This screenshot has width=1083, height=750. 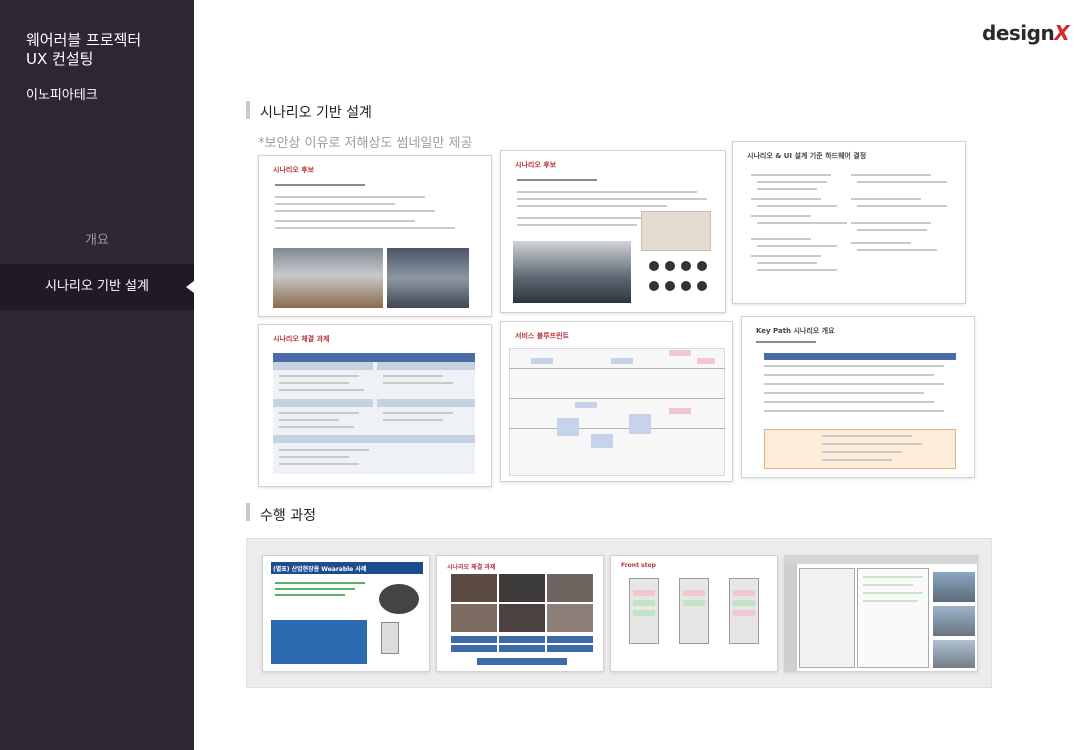 What do you see at coordinates (616, 401) in the screenshot?
I see `thumbnail-service-blueprint: 서비스 블루프린트` at bounding box center [616, 401].